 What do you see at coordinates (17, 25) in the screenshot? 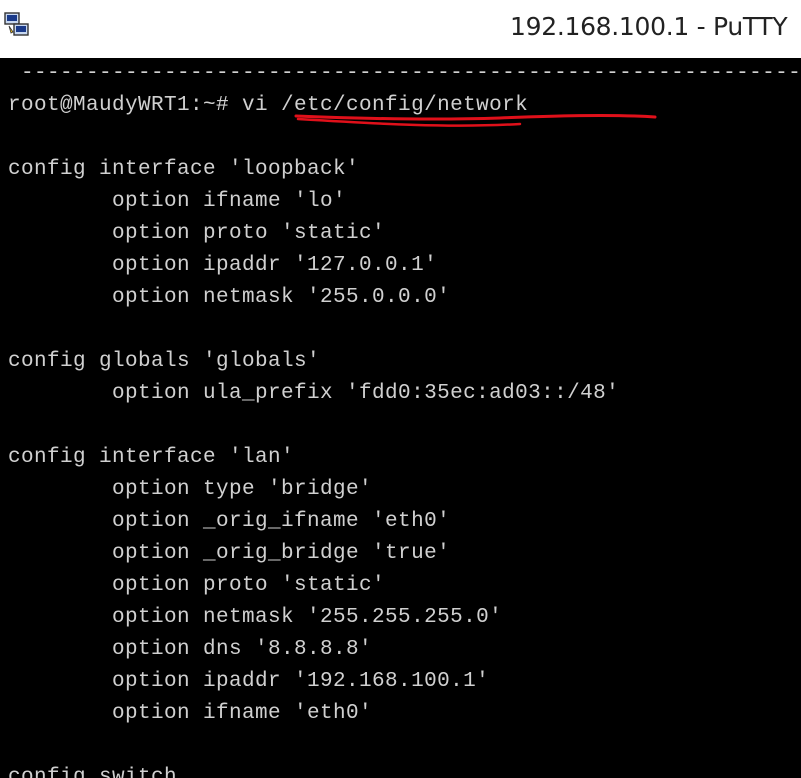
I see `putty-icon` at bounding box center [17, 25].